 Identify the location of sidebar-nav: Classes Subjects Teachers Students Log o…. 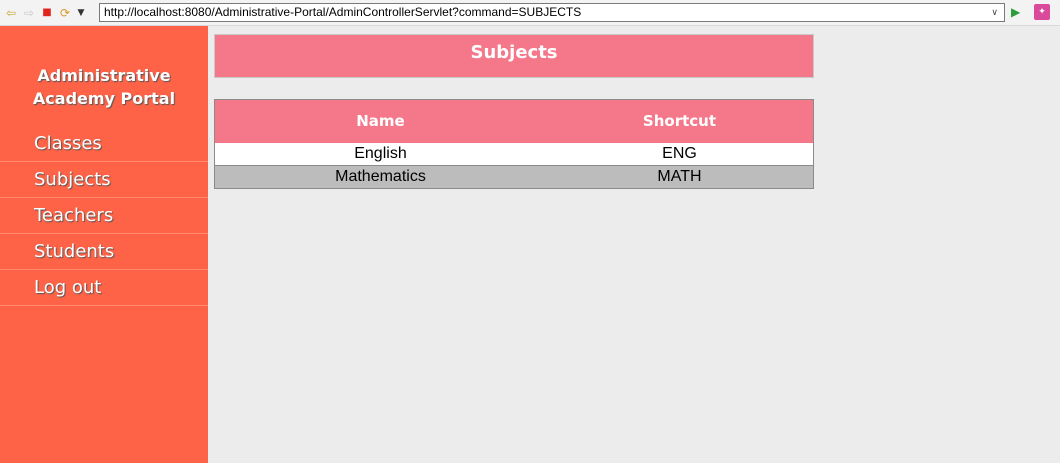
(104, 216).